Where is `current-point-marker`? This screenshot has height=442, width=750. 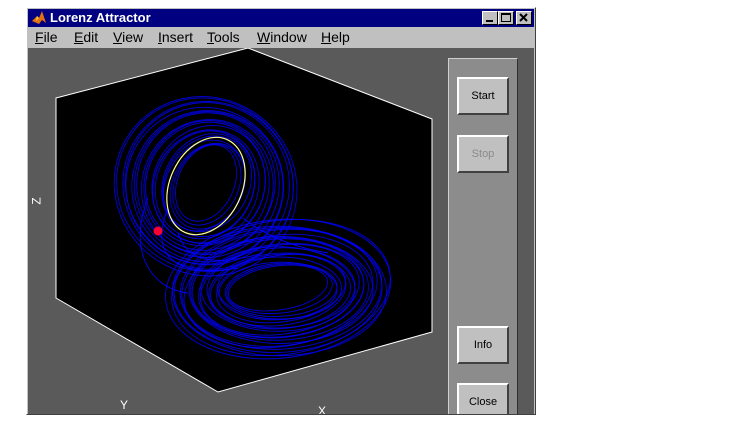
current-point-marker is located at coordinates (158, 231).